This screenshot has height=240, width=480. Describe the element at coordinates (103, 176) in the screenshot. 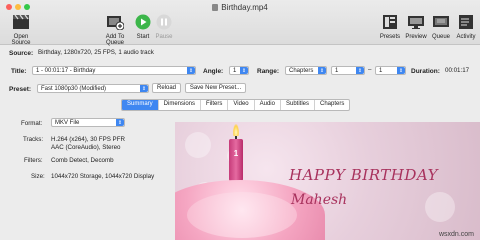

I see `size-value: 1044x720 Storage, 1044x720 Display` at that location.